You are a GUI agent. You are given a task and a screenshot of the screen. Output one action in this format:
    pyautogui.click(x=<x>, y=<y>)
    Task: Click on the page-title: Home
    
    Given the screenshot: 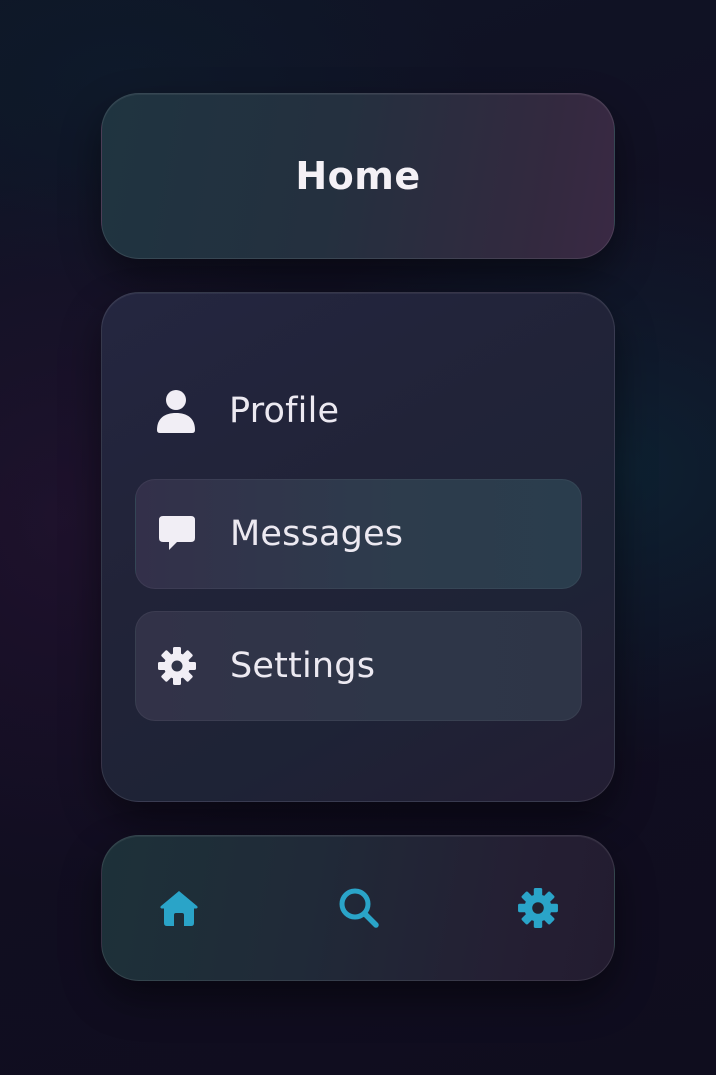 What is the action you would take?
    pyautogui.click(x=358, y=176)
    